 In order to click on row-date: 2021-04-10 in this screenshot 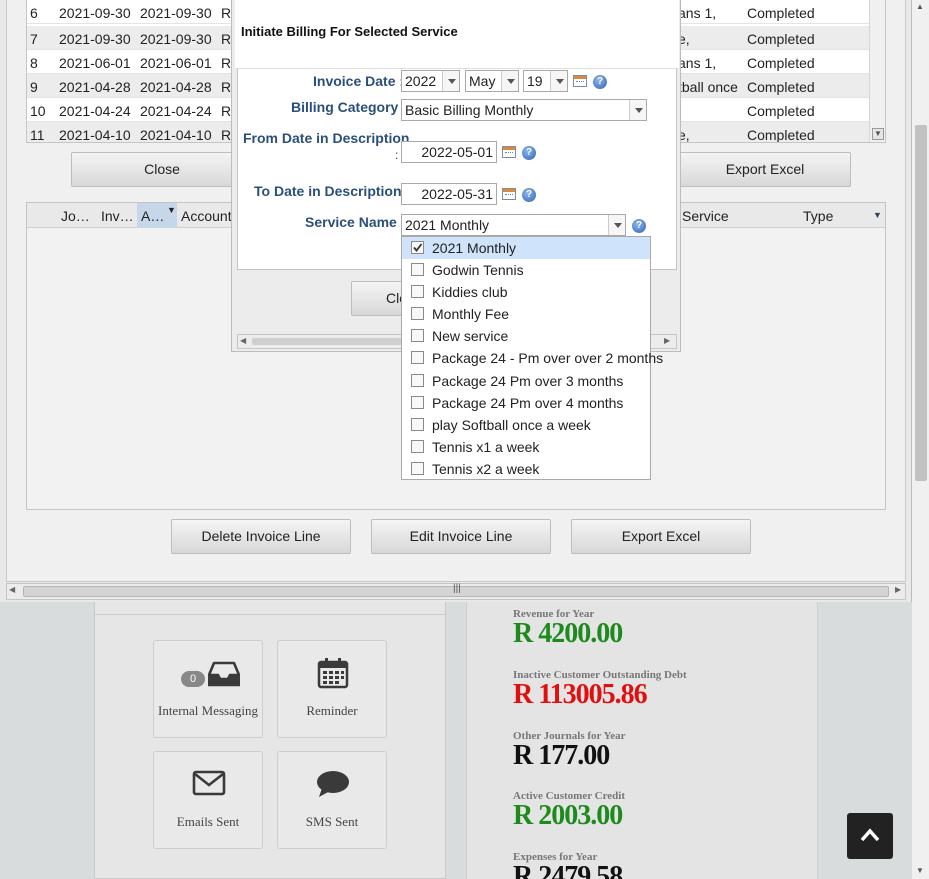, I will do `click(176, 135)`.